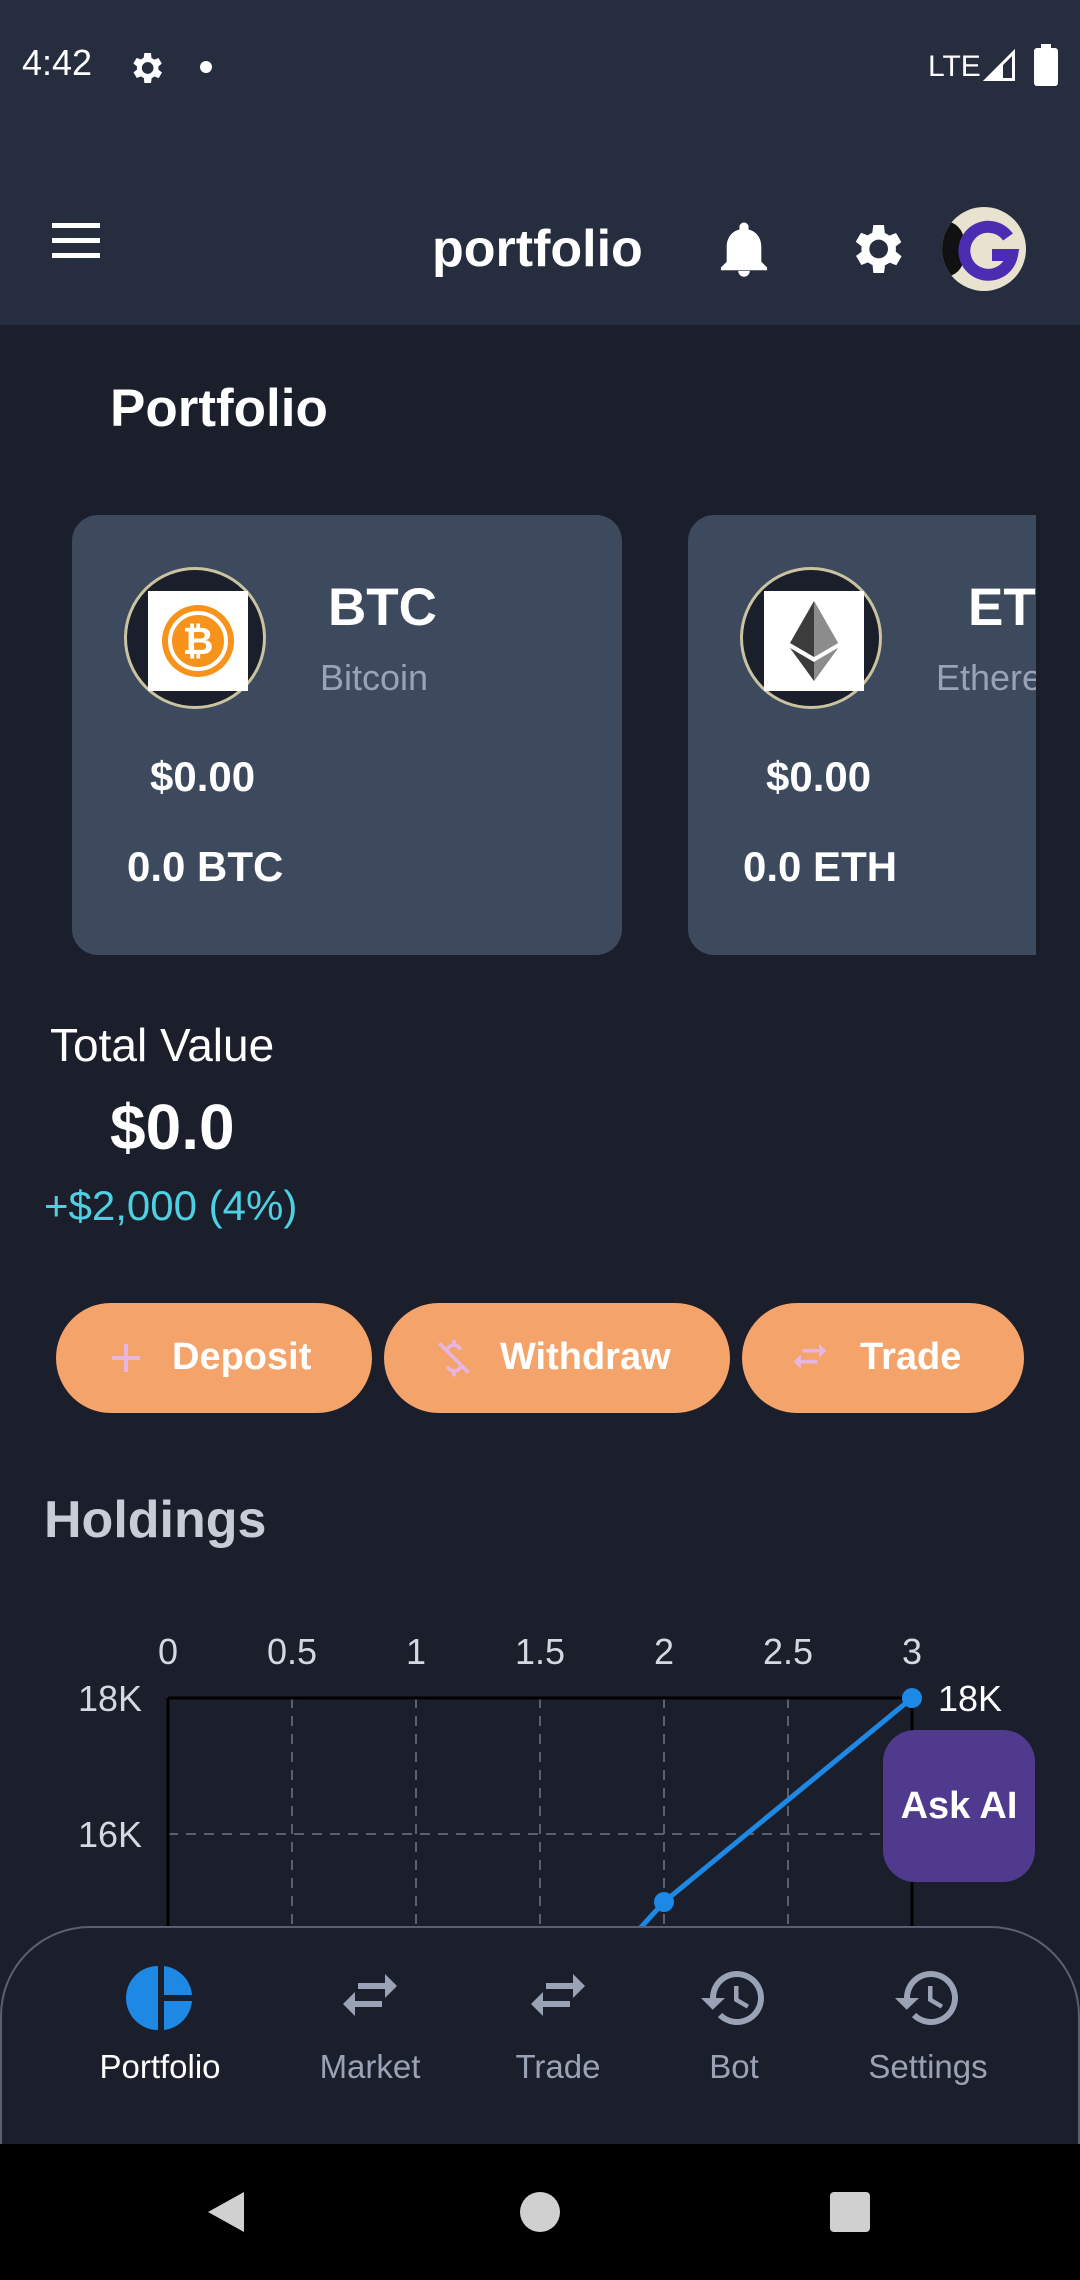 The height and width of the screenshot is (2280, 1080). Describe the element at coordinates (370, 2066) in the screenshot. I see `nav-label: Market` at that location.